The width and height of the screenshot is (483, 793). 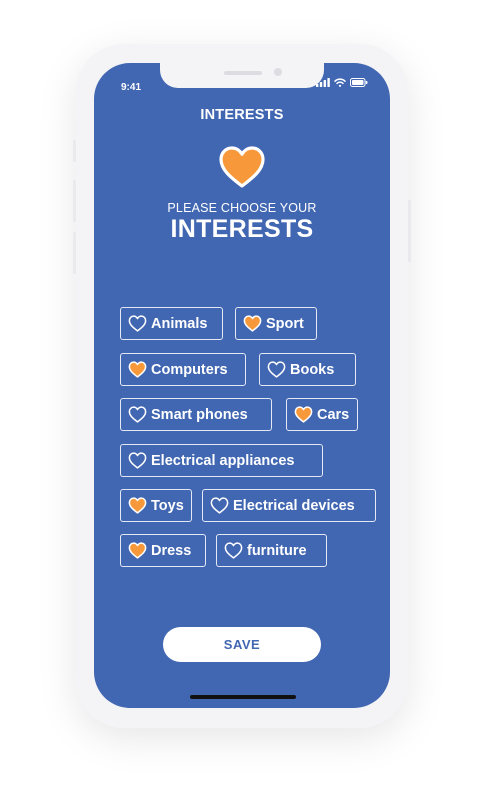 What do you see at coordinates (294, 505) in the screenshot?
I see `interest-chip-label: Electrical devices` at bounding box center [294, 505].